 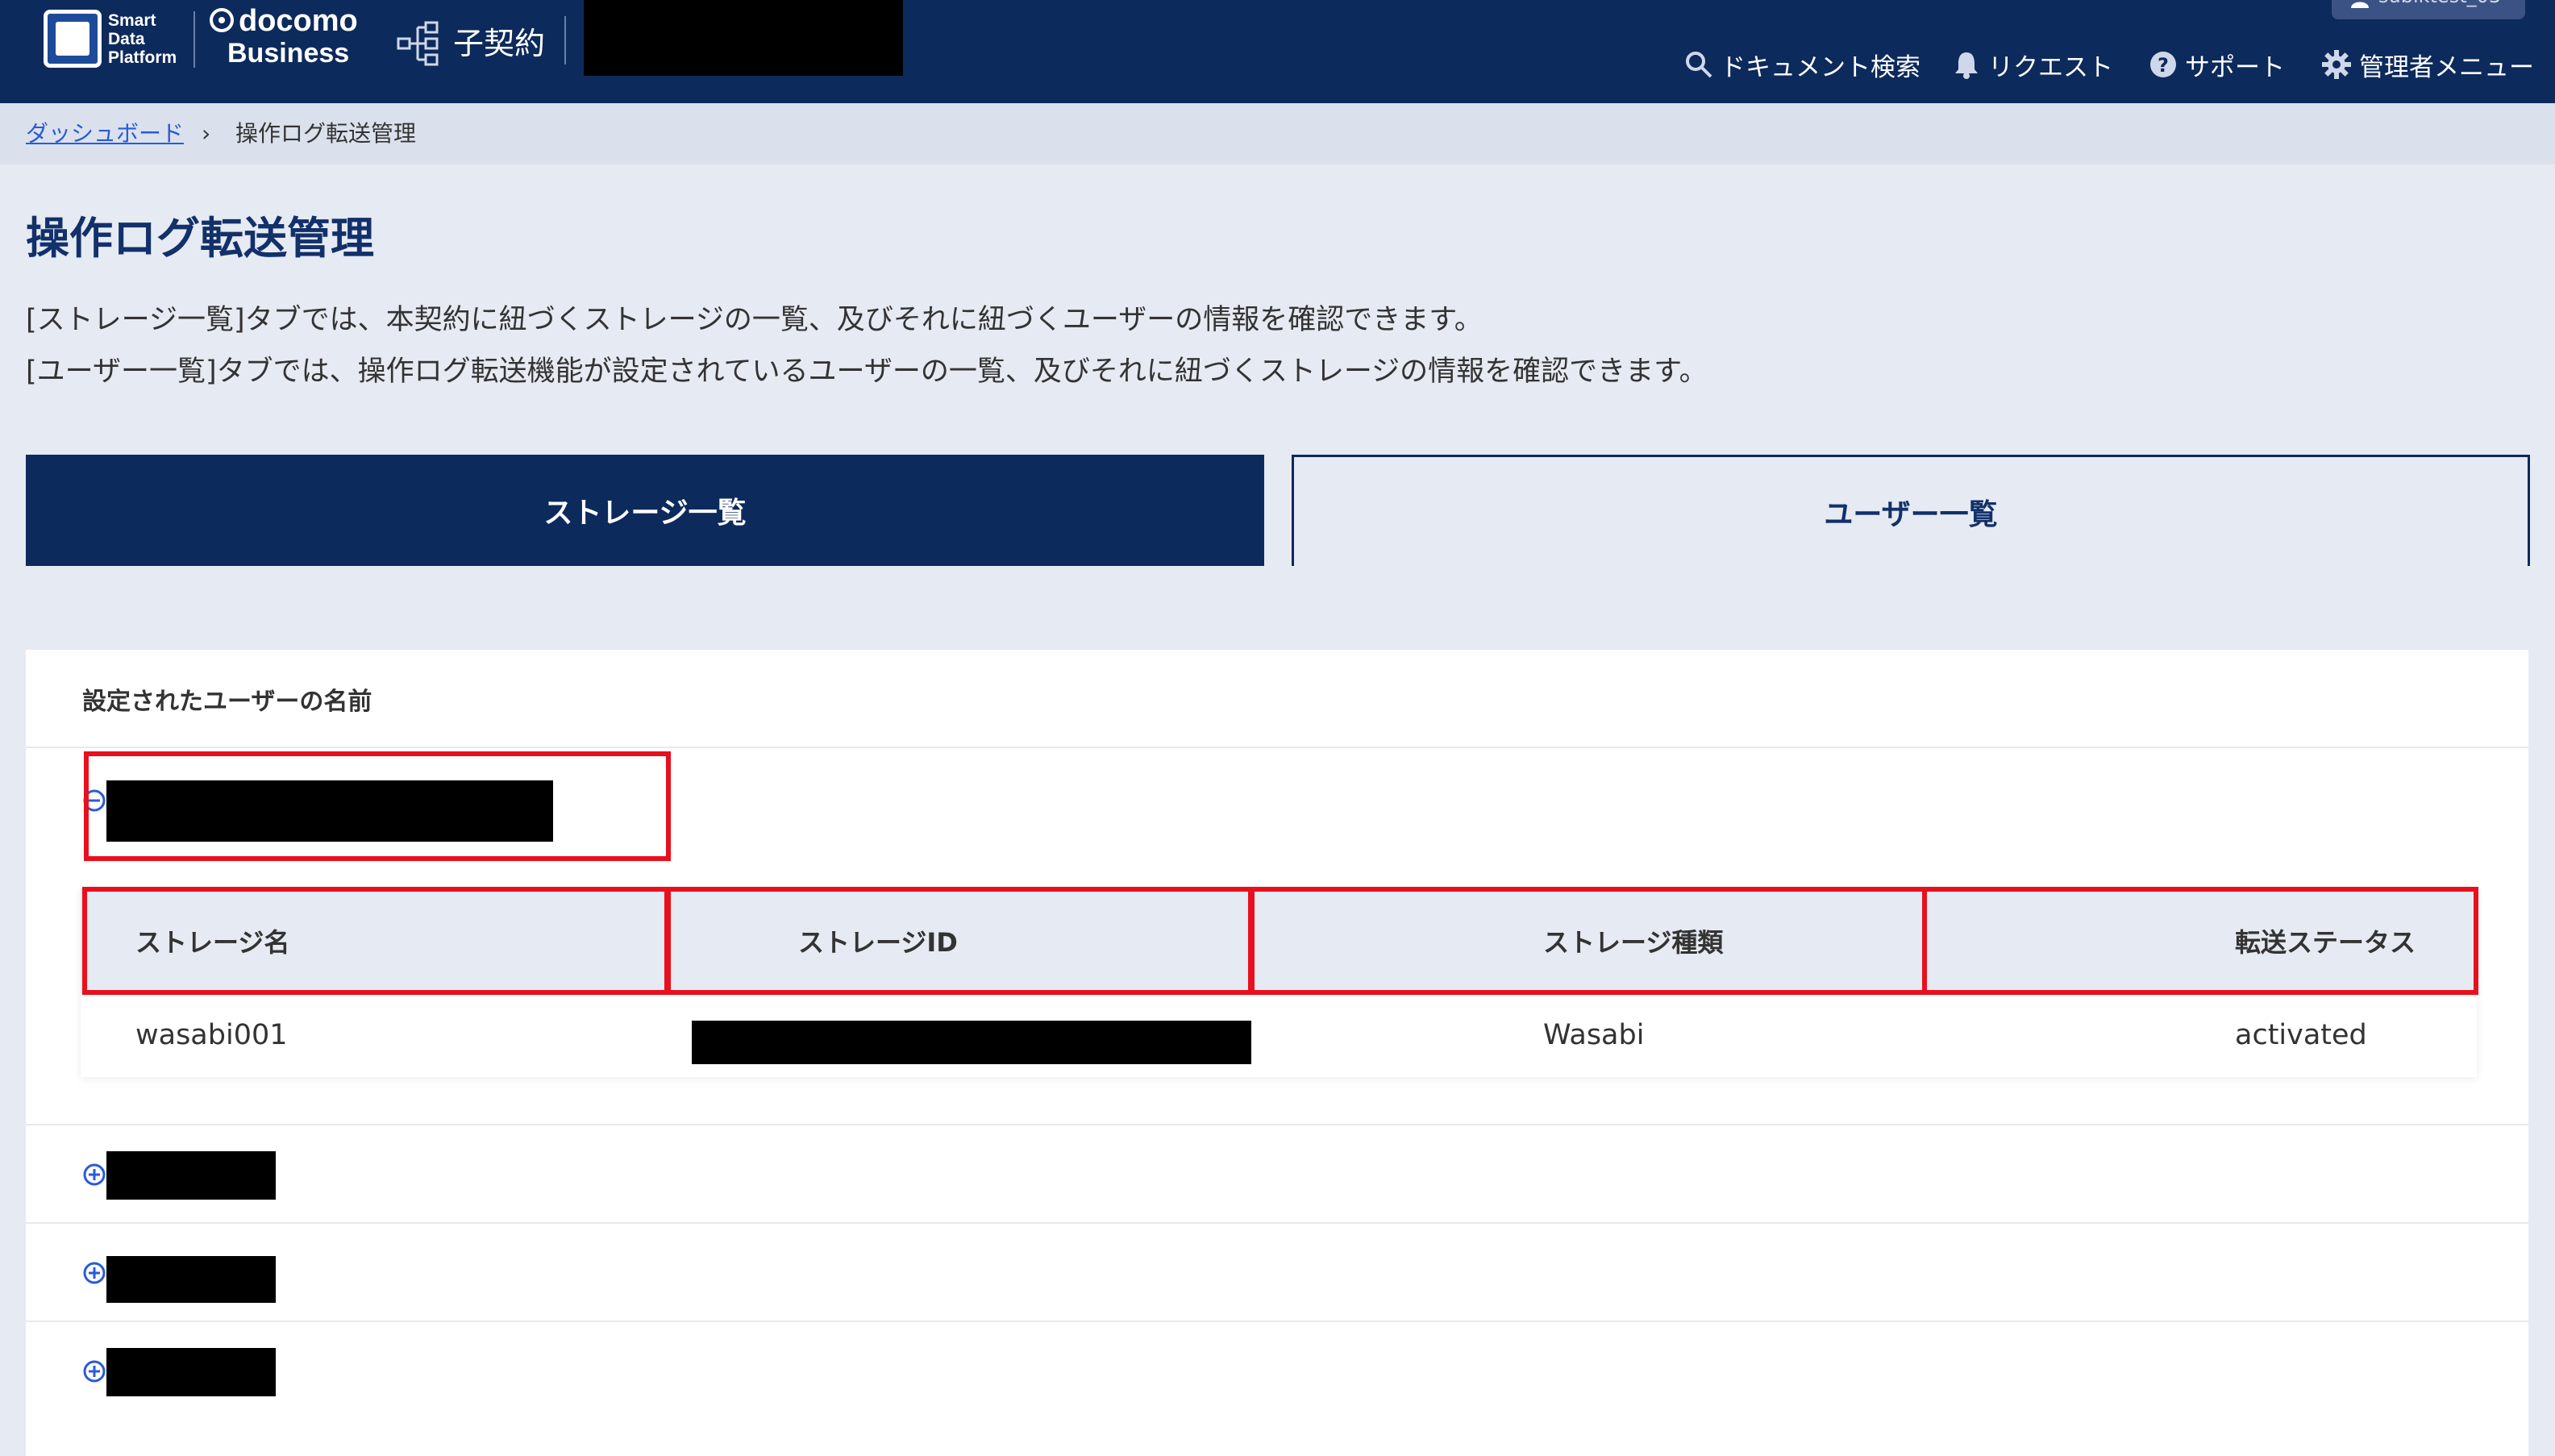 I want to click on tab-storage-list: ストレージ一覧, so click(x=645, y=510).